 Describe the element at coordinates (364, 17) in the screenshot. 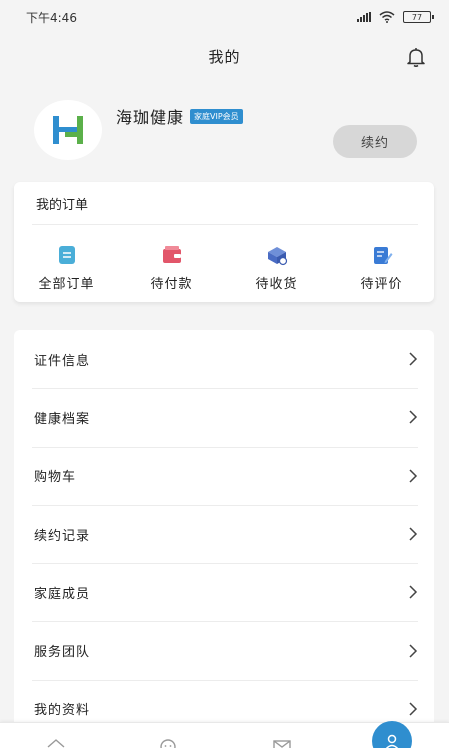

I see `signal-icon` at that location.